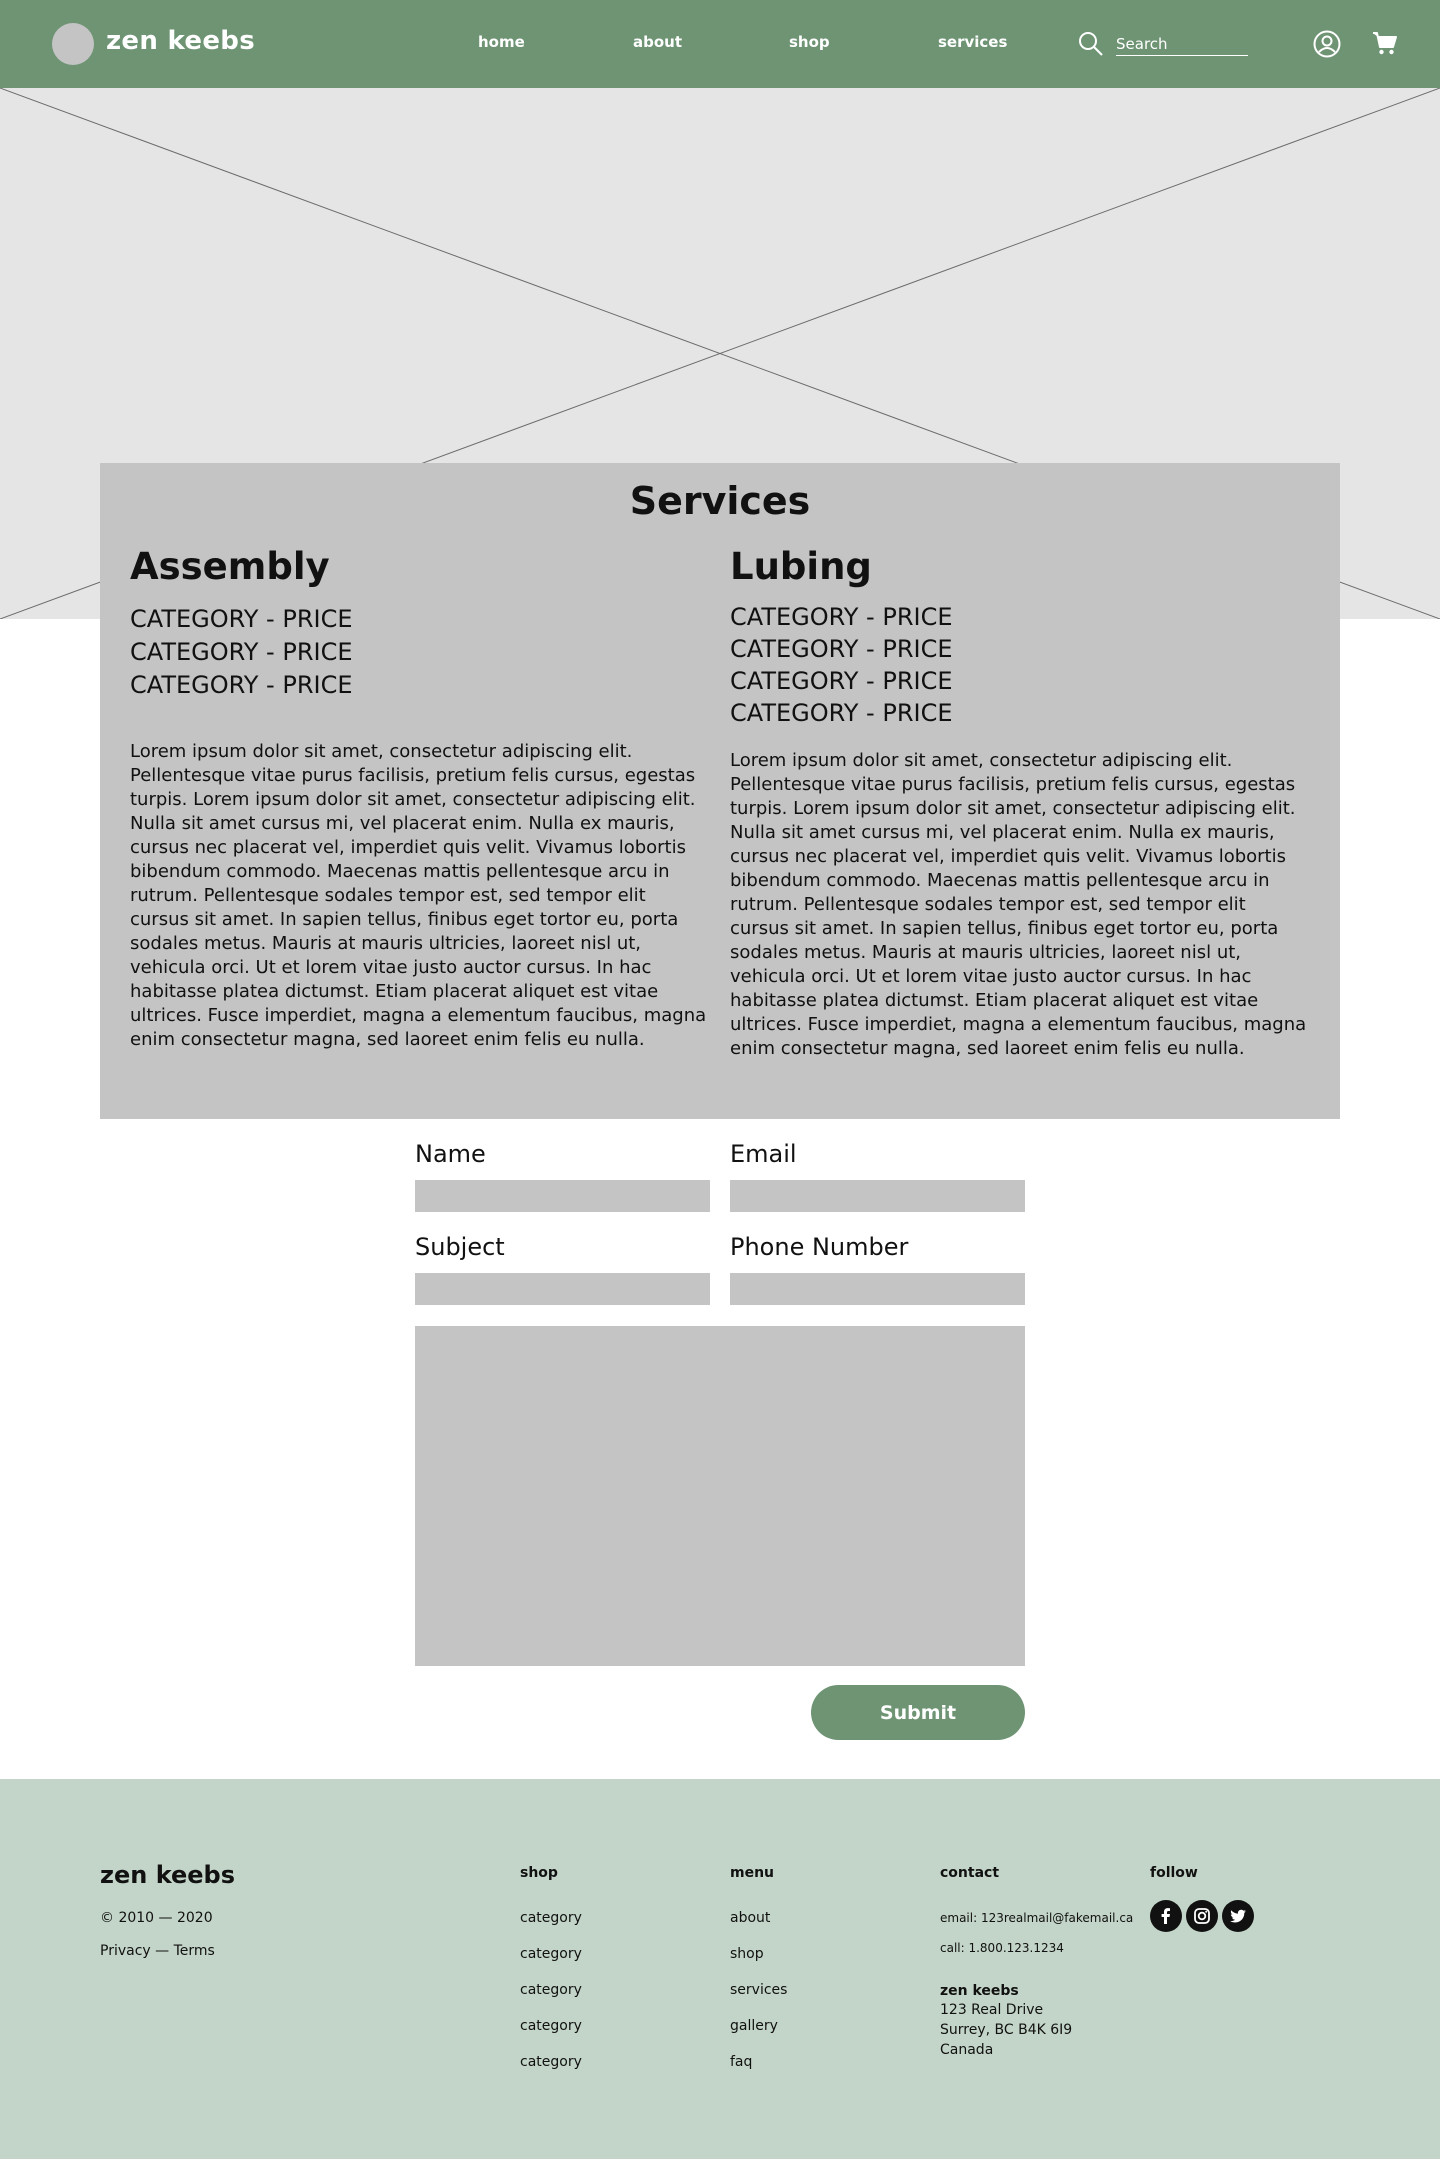 Image resolution: width=1440 pixels, height=2159 pixels. I want to click on name-input, so click(562, 1196).